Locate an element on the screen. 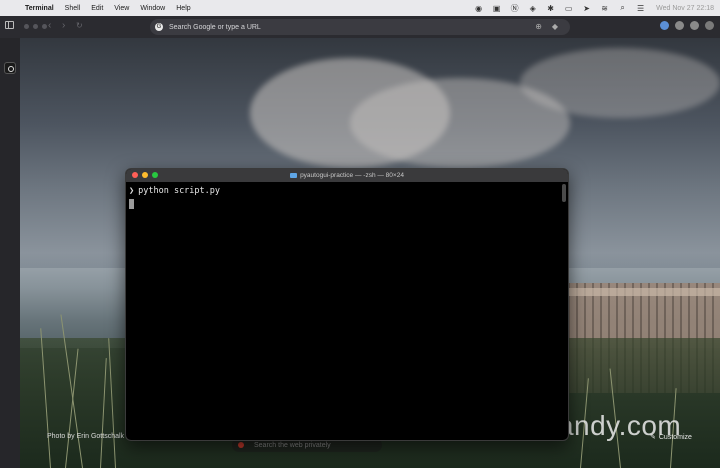 Image resolution: width=720 pixels, height=468 pixels. command-text: python script.py is located at coordinates (179, 191).